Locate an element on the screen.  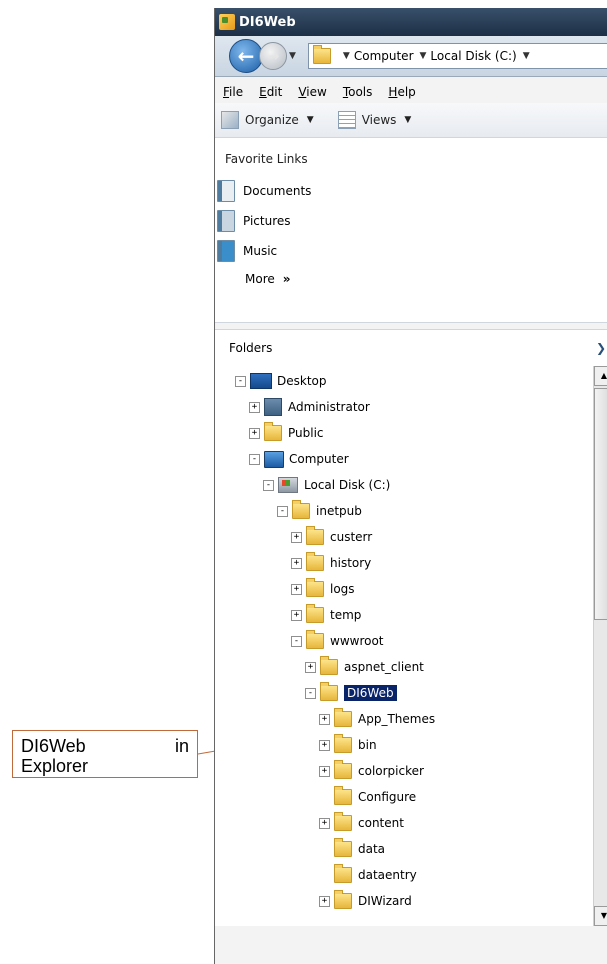
menu-edit: Edit is located at coordinates (270, 92).